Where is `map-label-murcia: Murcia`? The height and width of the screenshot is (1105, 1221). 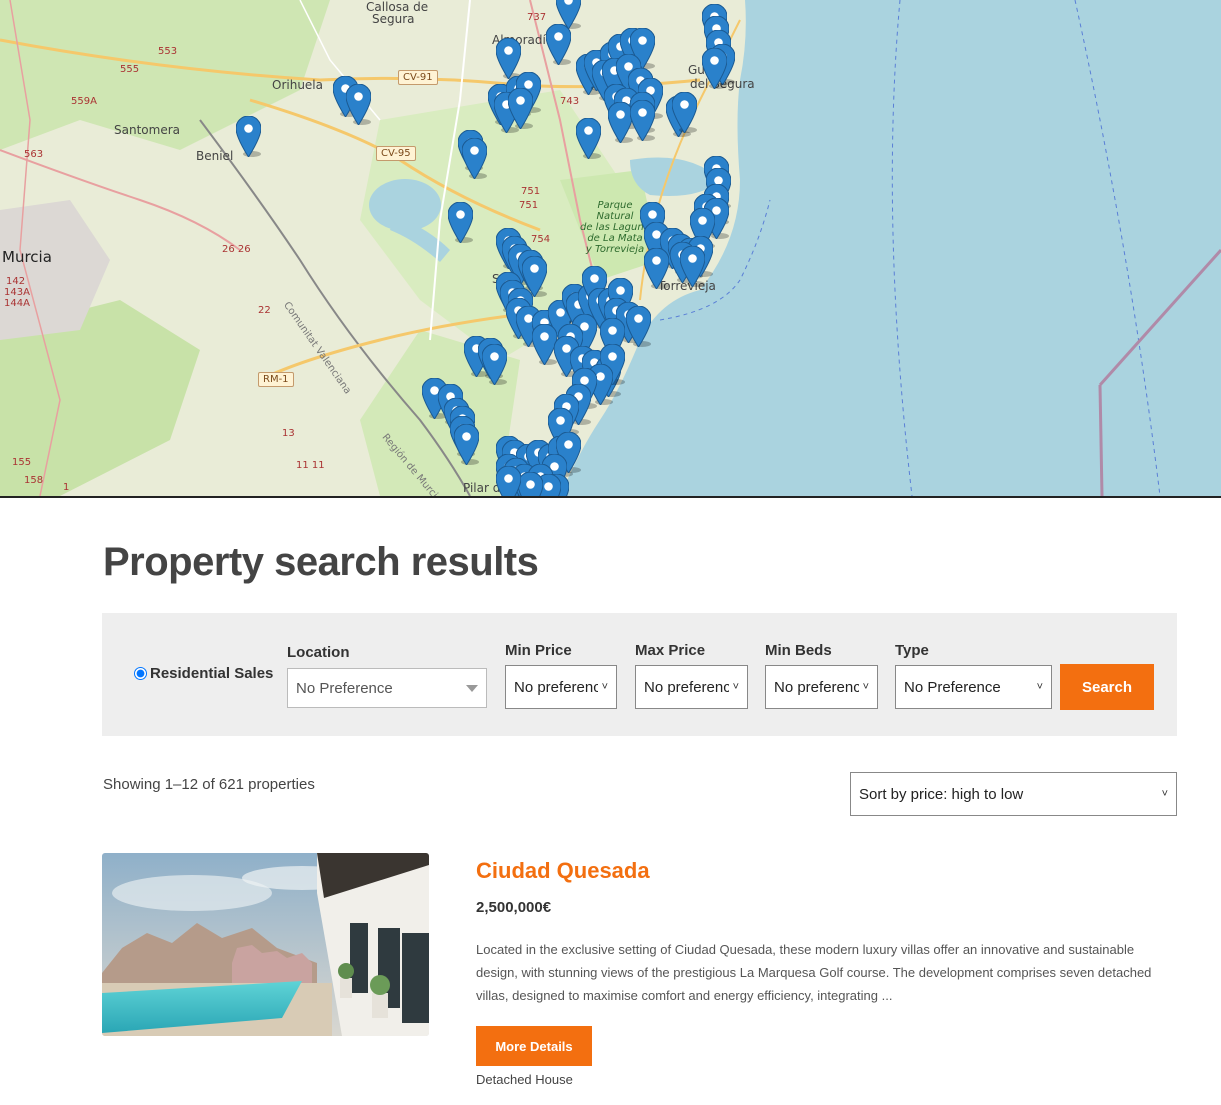
map-label-murcia: Murcia is located at coordinates (27, 257).